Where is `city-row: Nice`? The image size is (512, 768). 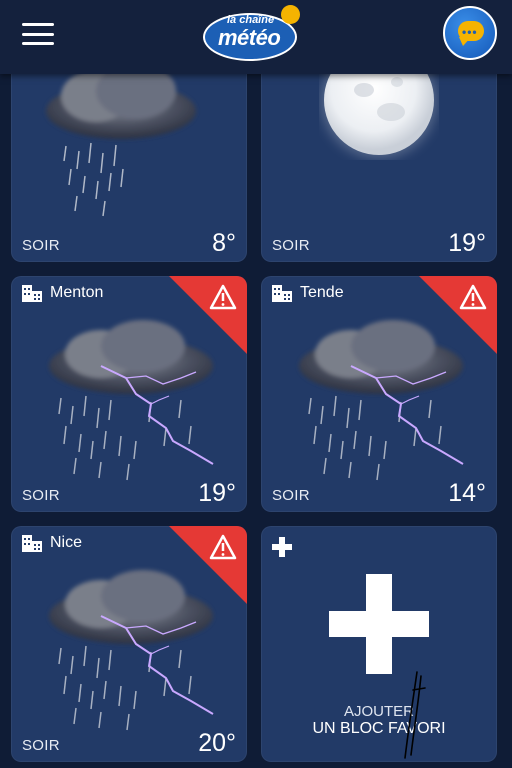 city-row: Nice is located at coordinates (52, 543).